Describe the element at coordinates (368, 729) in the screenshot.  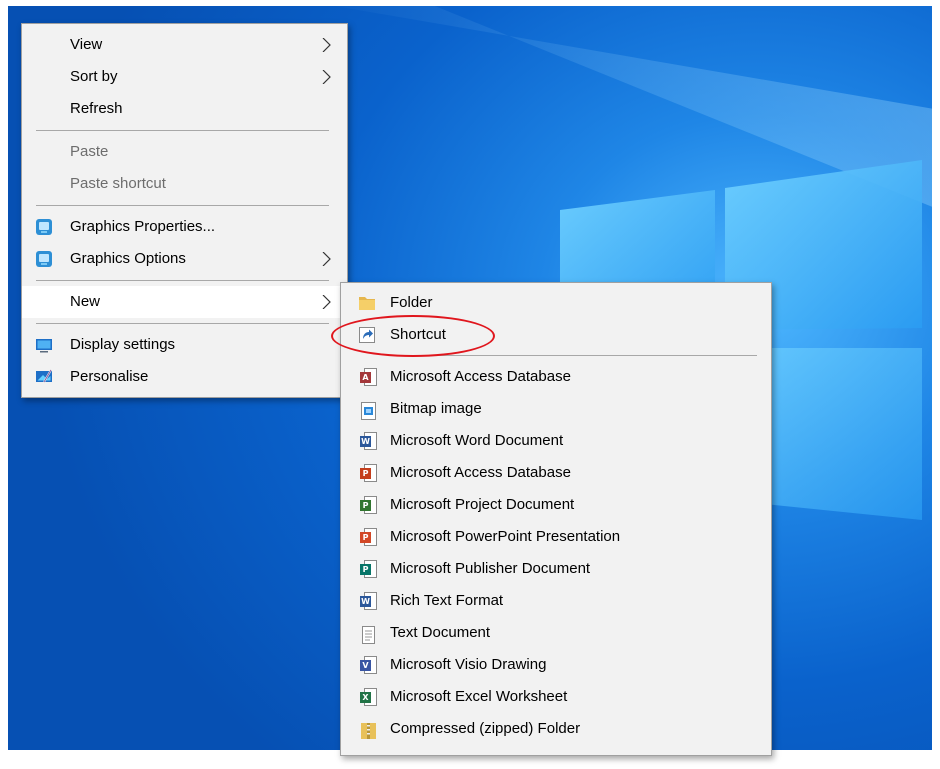
I see `zip-folder-icon` at that location.